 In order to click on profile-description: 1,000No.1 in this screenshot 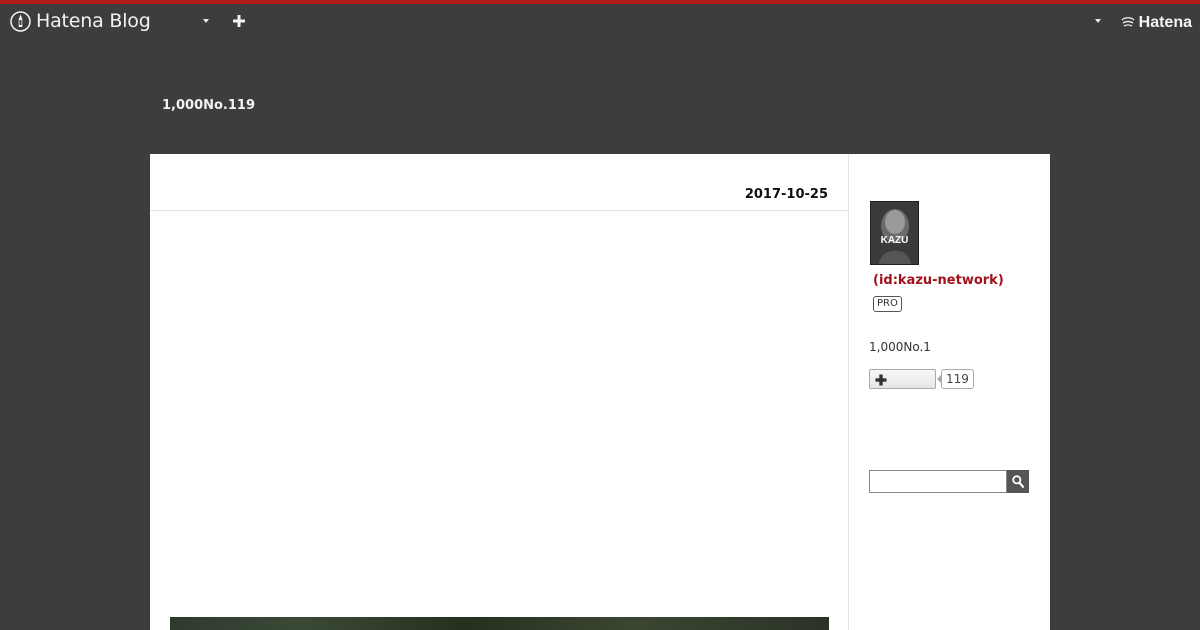, I will do `click(900, 347)`.